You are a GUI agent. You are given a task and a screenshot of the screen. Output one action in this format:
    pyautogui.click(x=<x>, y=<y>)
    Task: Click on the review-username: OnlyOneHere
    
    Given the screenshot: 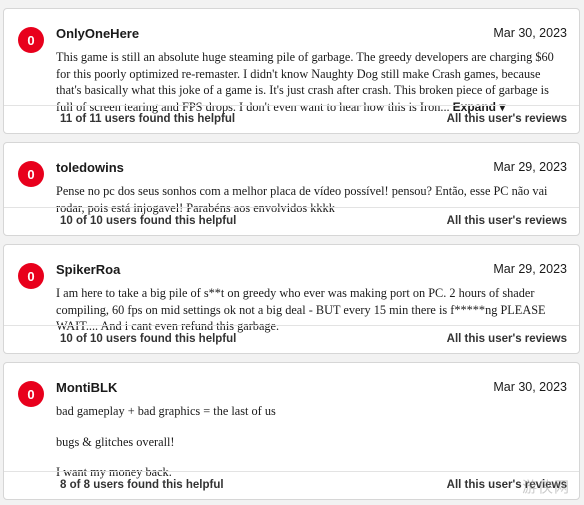 What is the action you would take?
    pyautogui.click(x=97, y=33)
    